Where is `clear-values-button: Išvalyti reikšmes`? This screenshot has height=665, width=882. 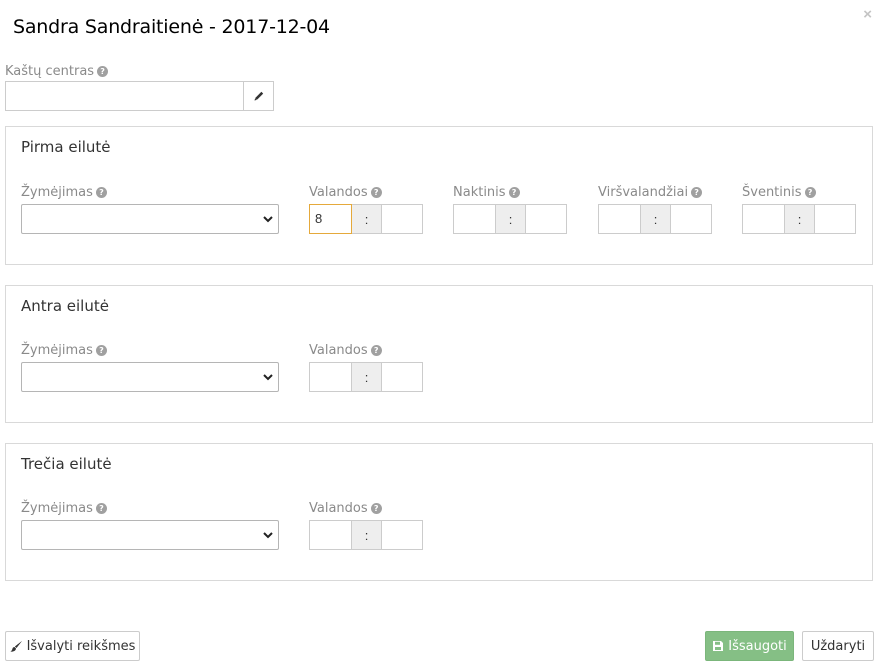 clear-values-button: Išvalyti reikšmes is located at coordinates (72, 646).